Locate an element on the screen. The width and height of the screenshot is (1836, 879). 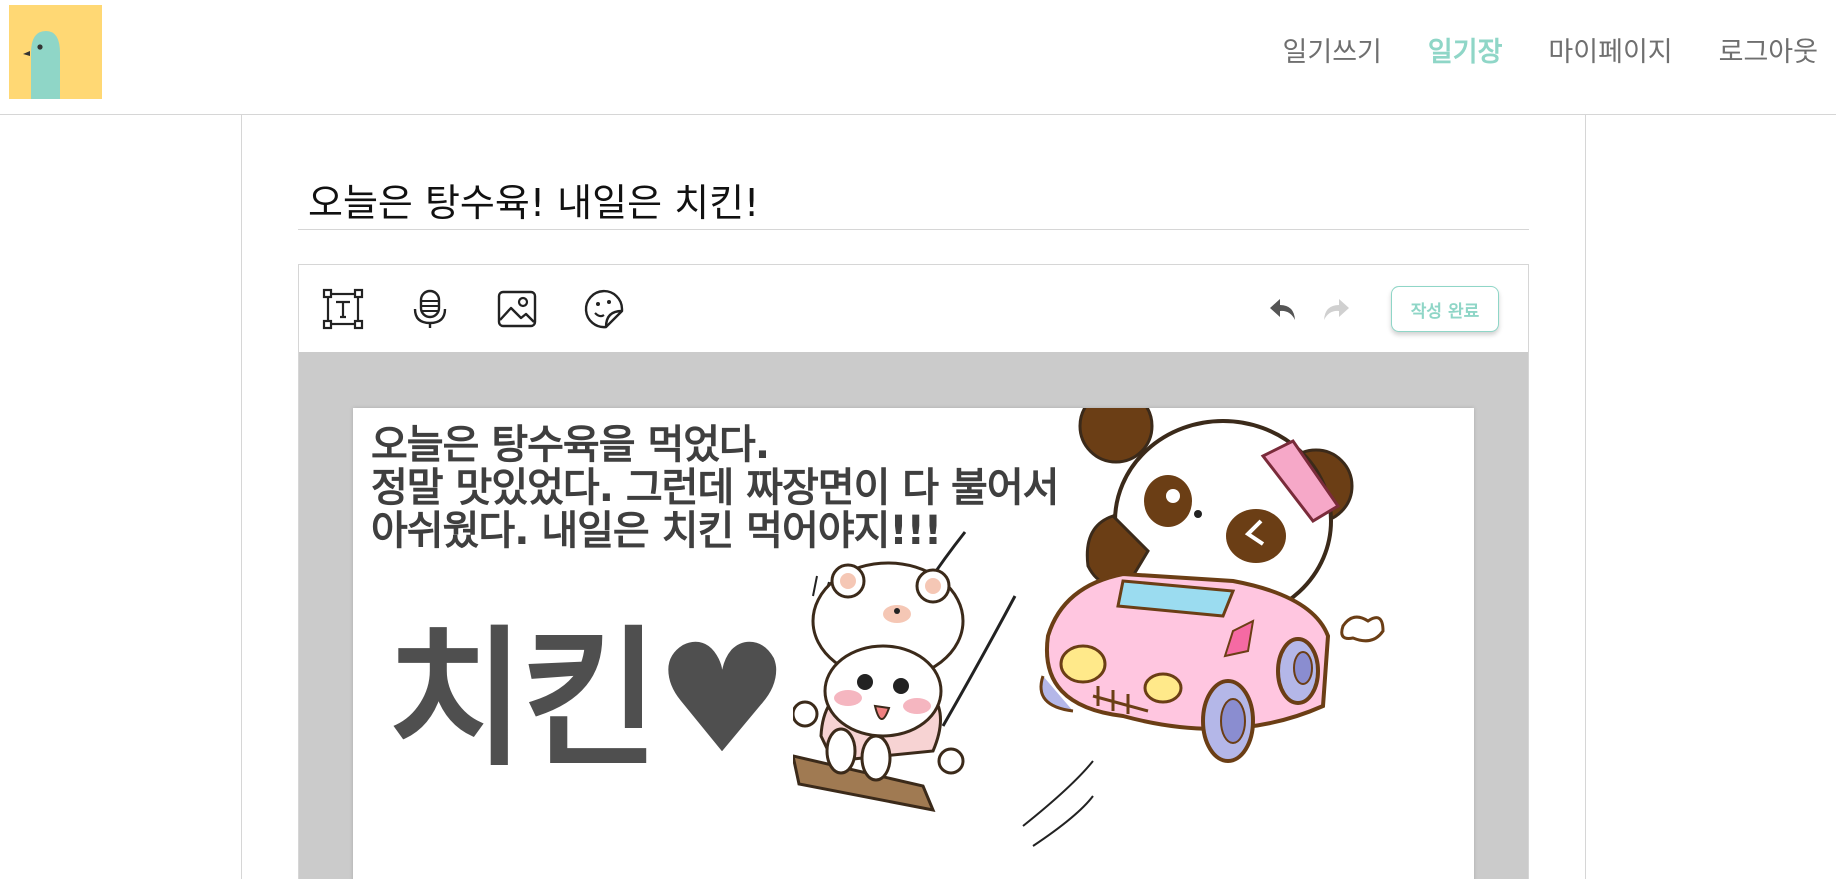
main-nav: 일기쓰기 일기장 마이페이지 로그아웃 is located at coordinates (1550, 49).